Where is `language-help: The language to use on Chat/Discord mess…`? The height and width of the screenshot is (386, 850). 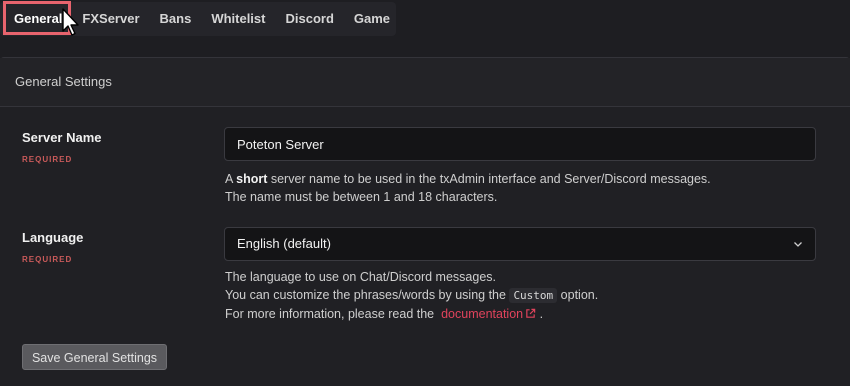
language-help: The language to use on Chat/Discord mess… is located at coordinates (411, 295).